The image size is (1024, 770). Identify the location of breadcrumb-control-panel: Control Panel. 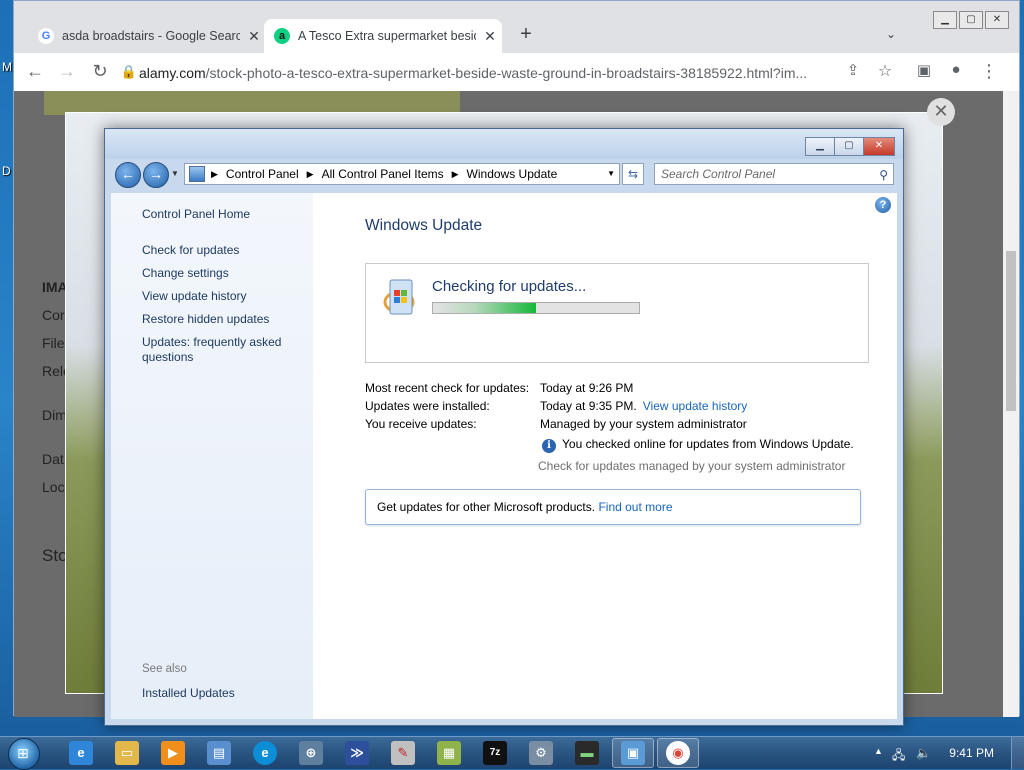
(262, 174).